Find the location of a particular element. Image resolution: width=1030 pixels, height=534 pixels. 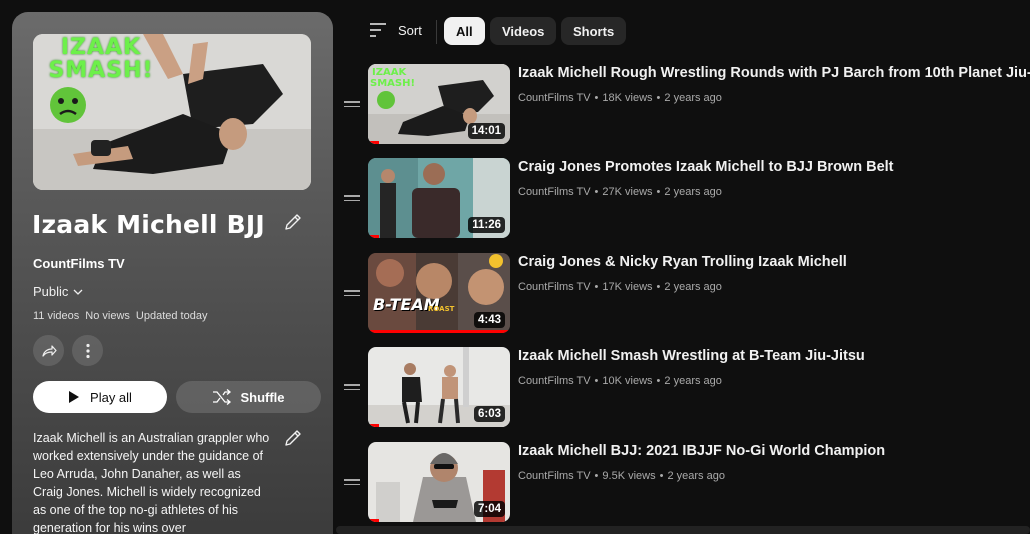

video-thumbnail: 6:03 is located at coordinates (439, 387).